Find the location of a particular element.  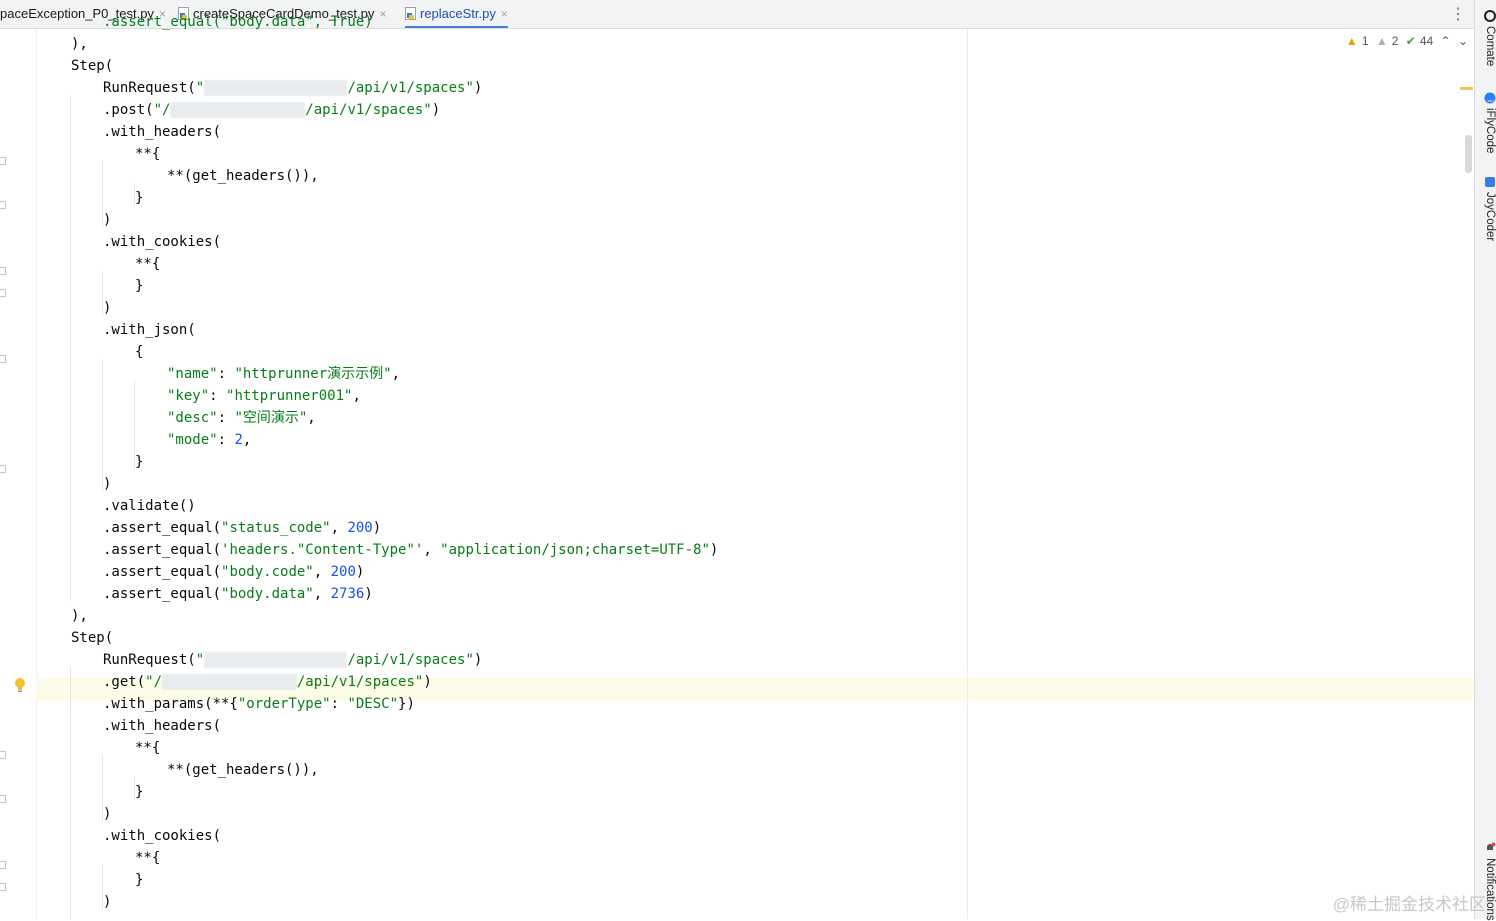

json-value: "httprunner001" is located at coordinates (289, 396).